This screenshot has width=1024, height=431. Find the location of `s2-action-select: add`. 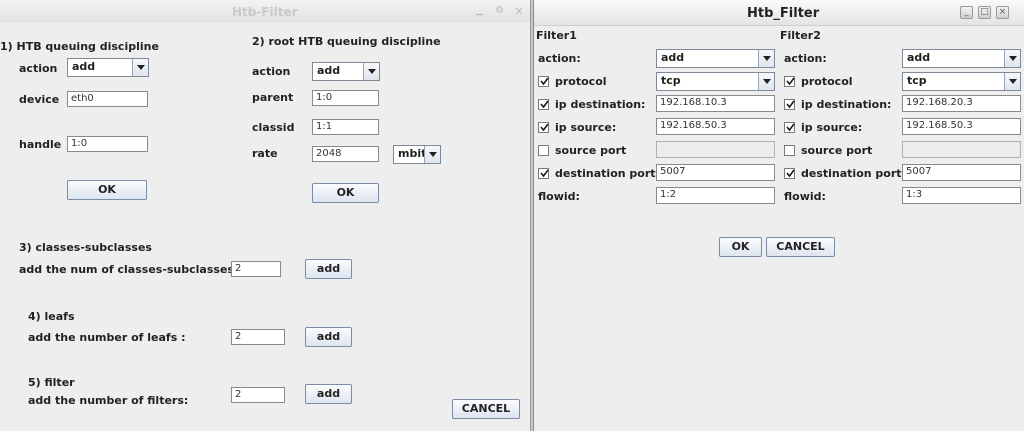

s2-action-select: add is located at coordinates (346, 71).